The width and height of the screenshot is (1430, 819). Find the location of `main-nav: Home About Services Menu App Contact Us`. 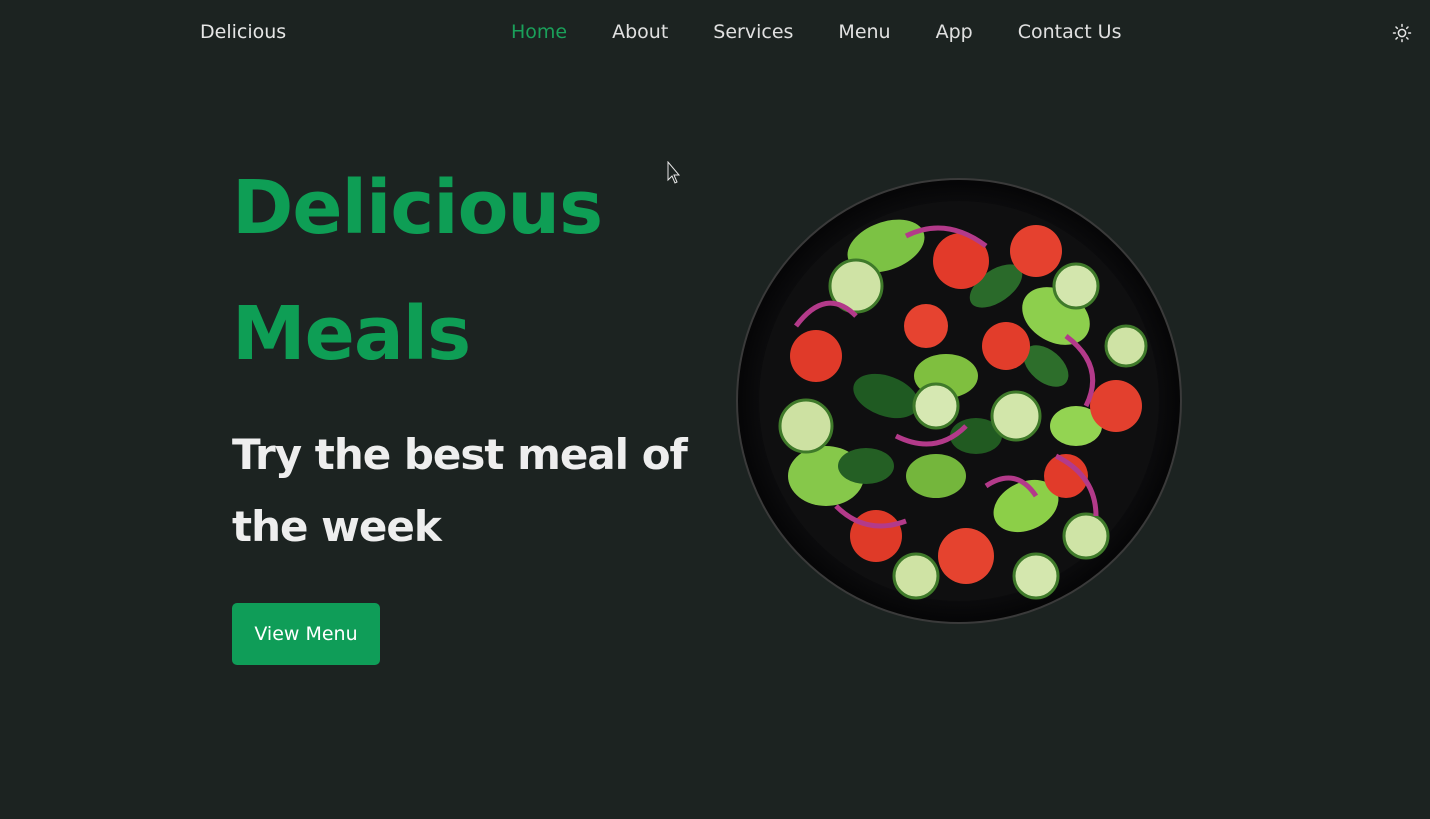

main-nav: Home About Services Menu App Contact Us is located at coordinates (839, 32).